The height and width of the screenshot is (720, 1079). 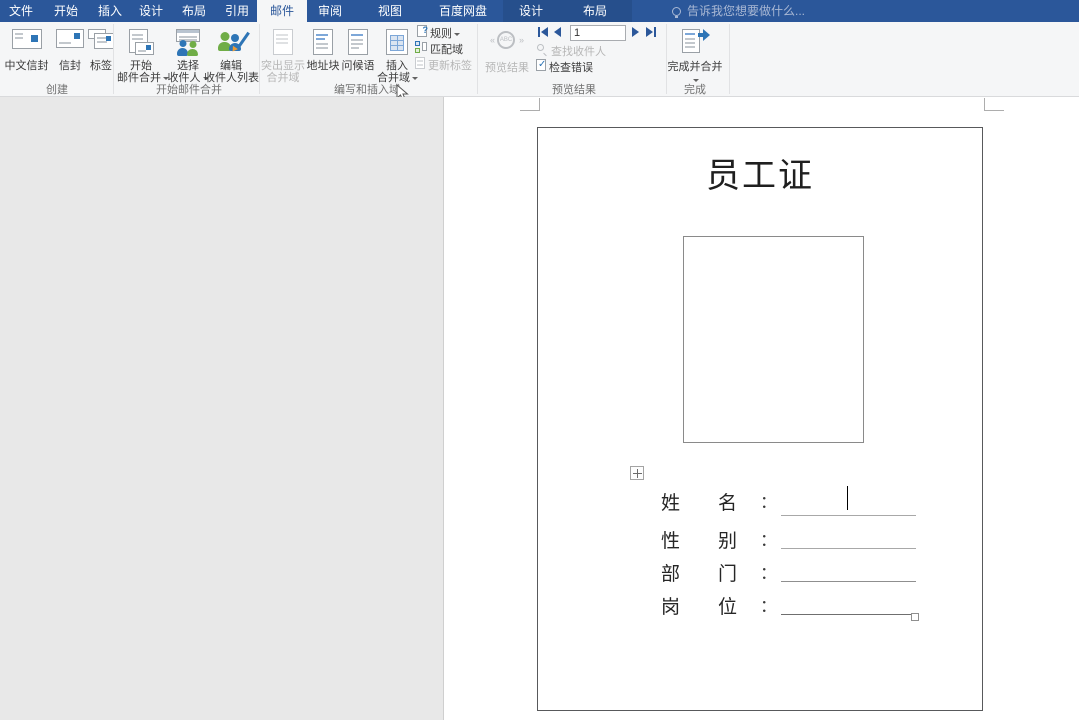 What do you see at coordinates (671, 541) in the screenshot?
I see `field-label-char: 性` at bounding box center [671, 541].